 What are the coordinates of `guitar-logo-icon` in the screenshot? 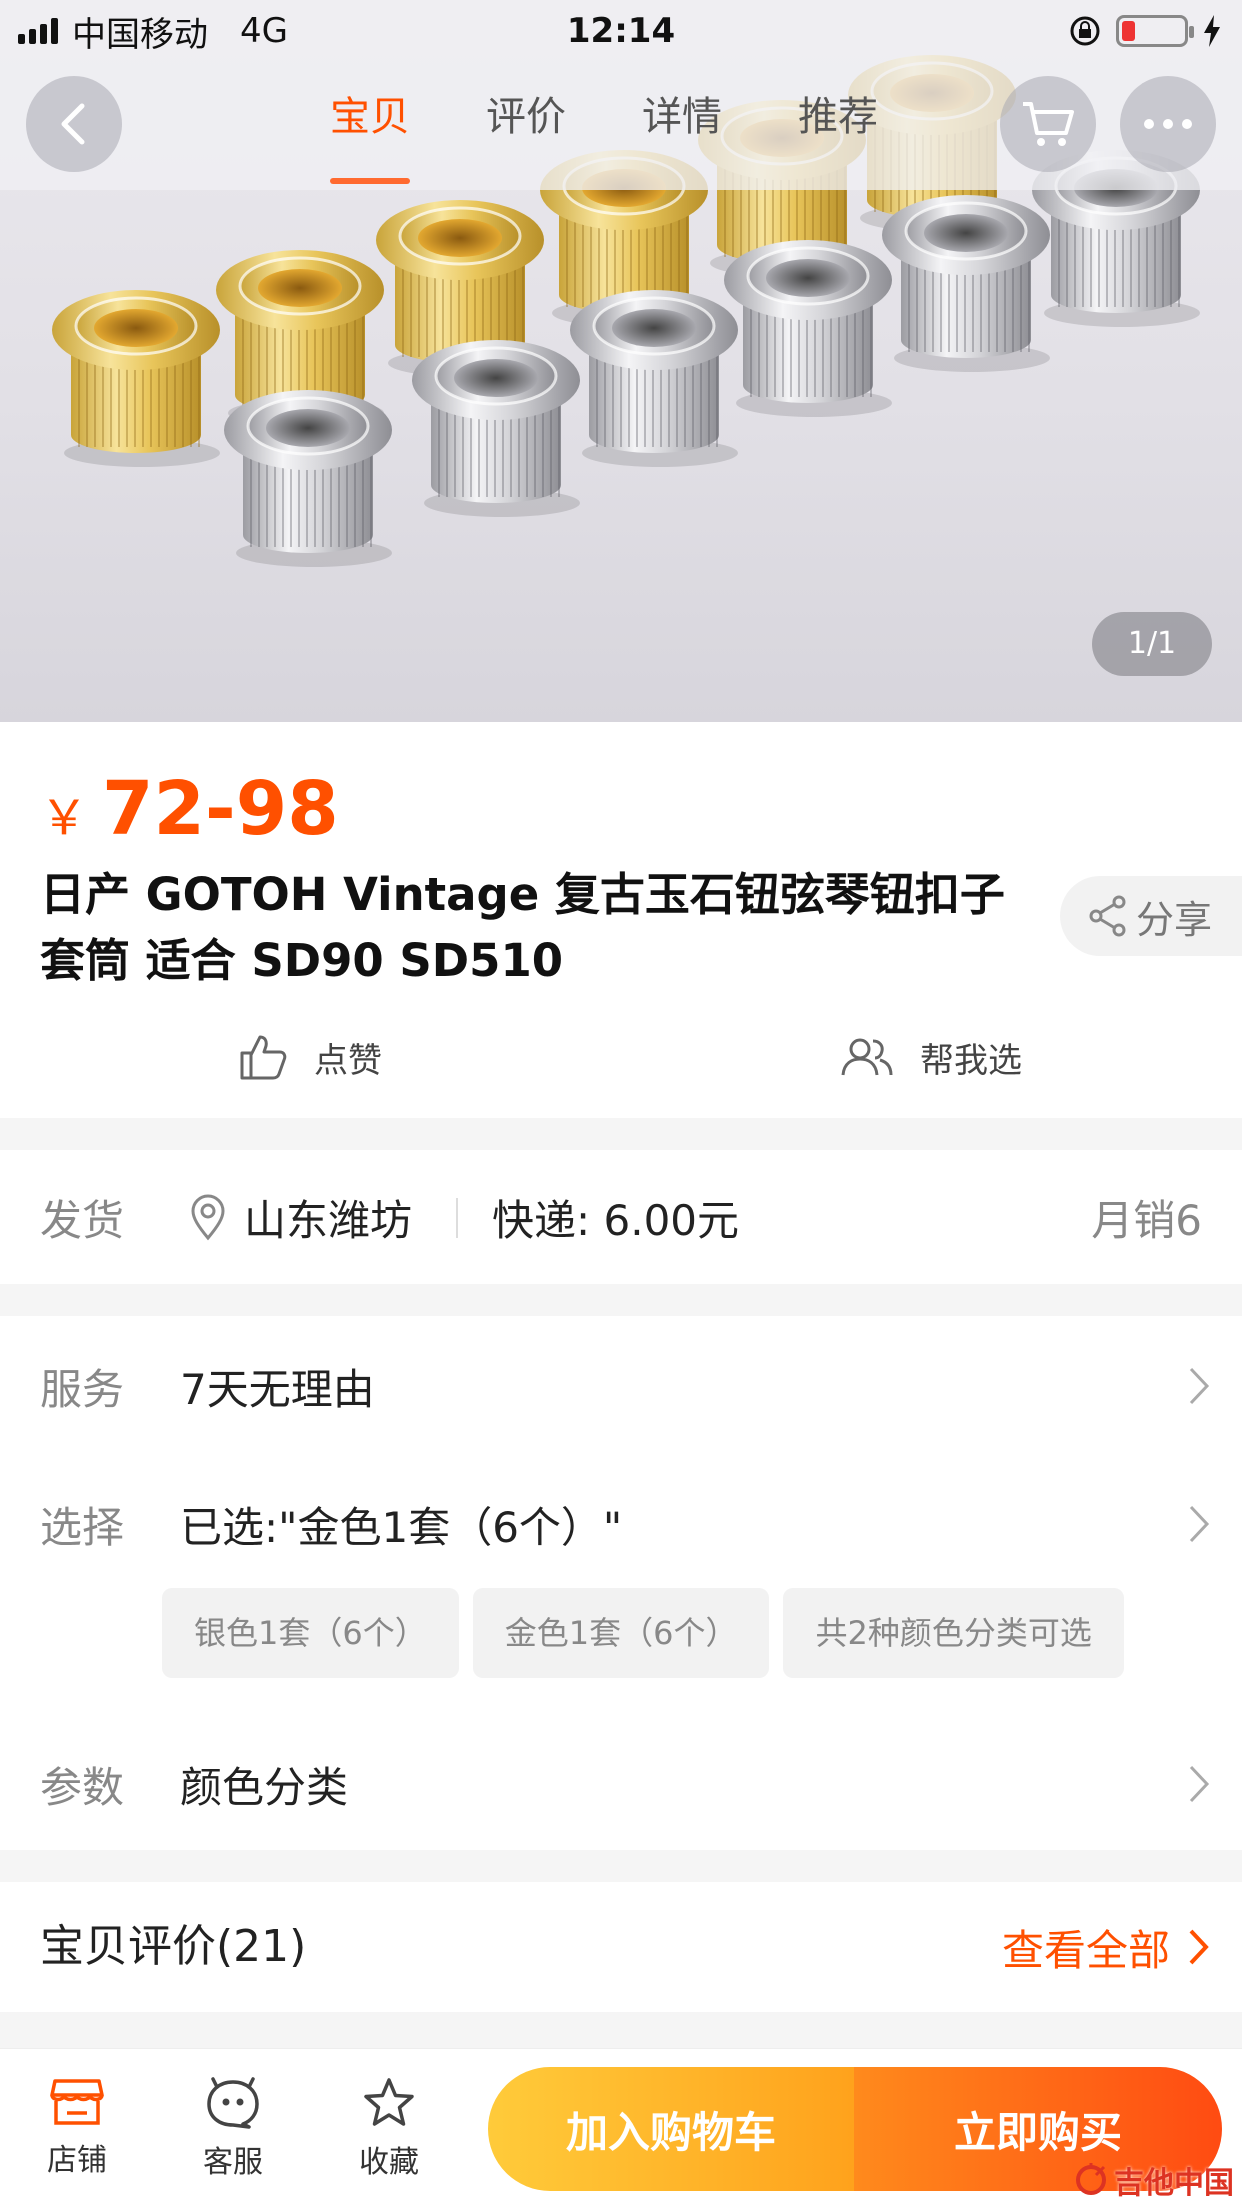 It's located at (1091, 2179).